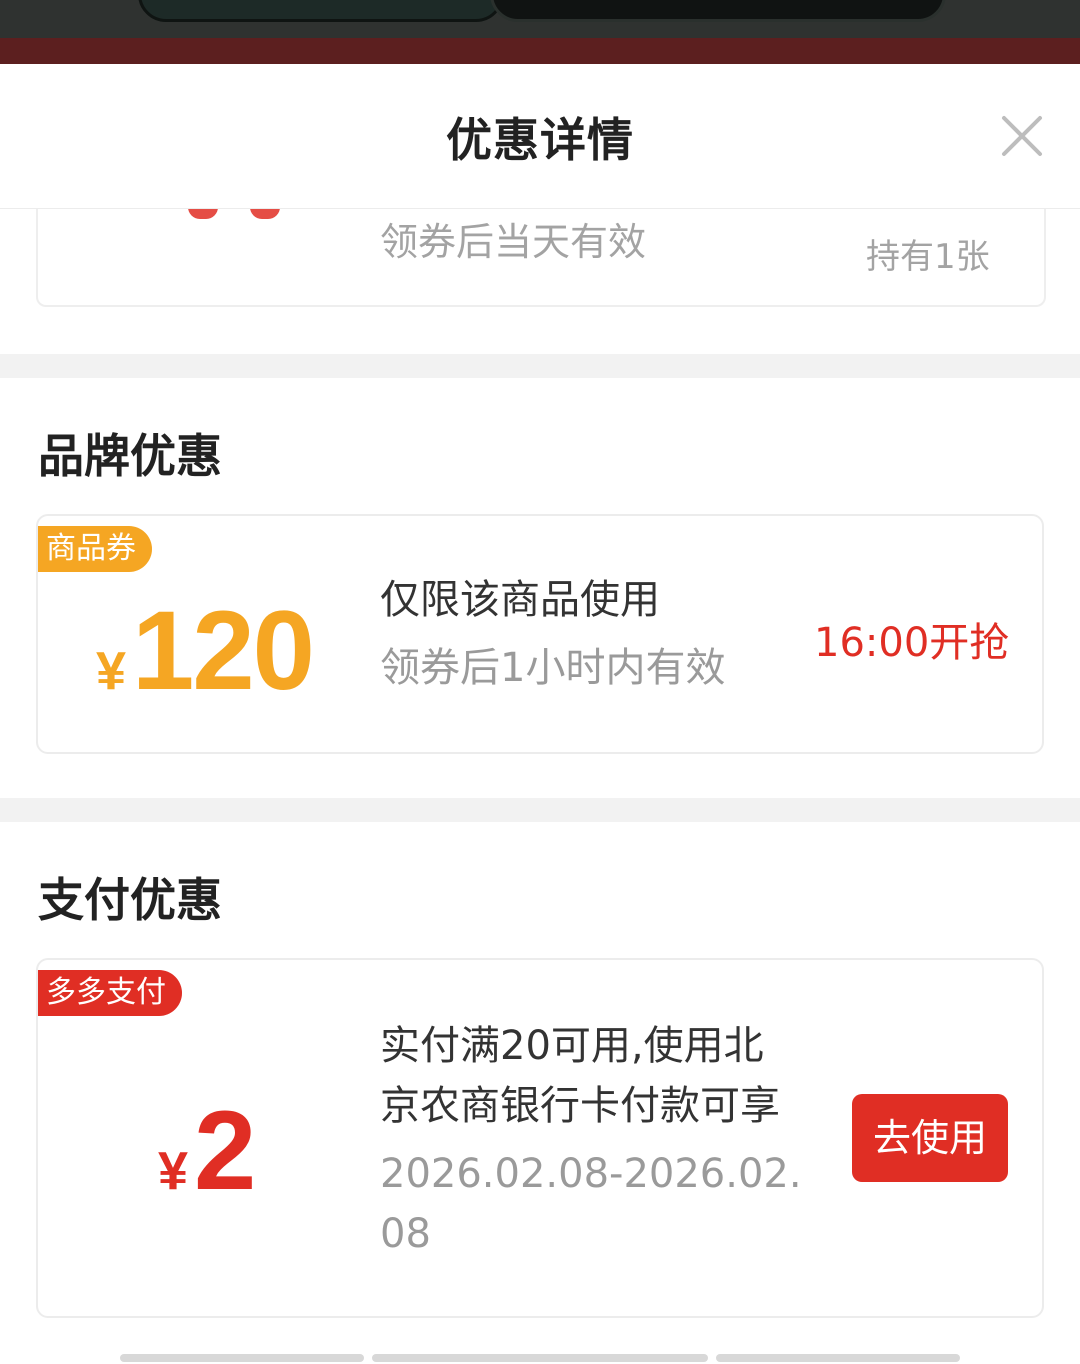  I want to click on coupon-amount: ¥ 2, so click(207, 1150).